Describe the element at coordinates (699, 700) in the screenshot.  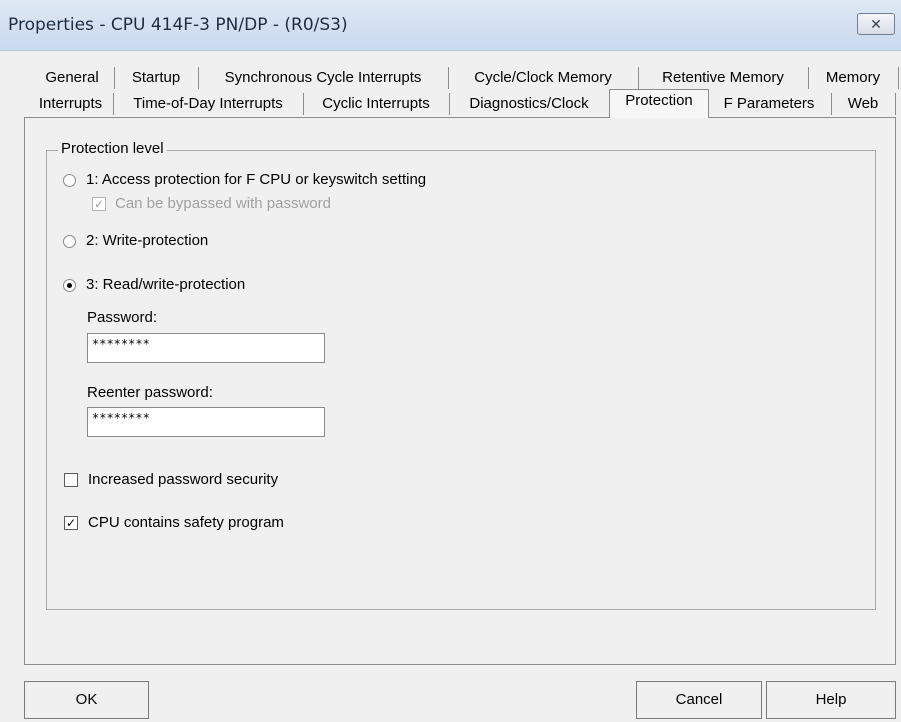
I see `cancel-button: Cancel` at that location.